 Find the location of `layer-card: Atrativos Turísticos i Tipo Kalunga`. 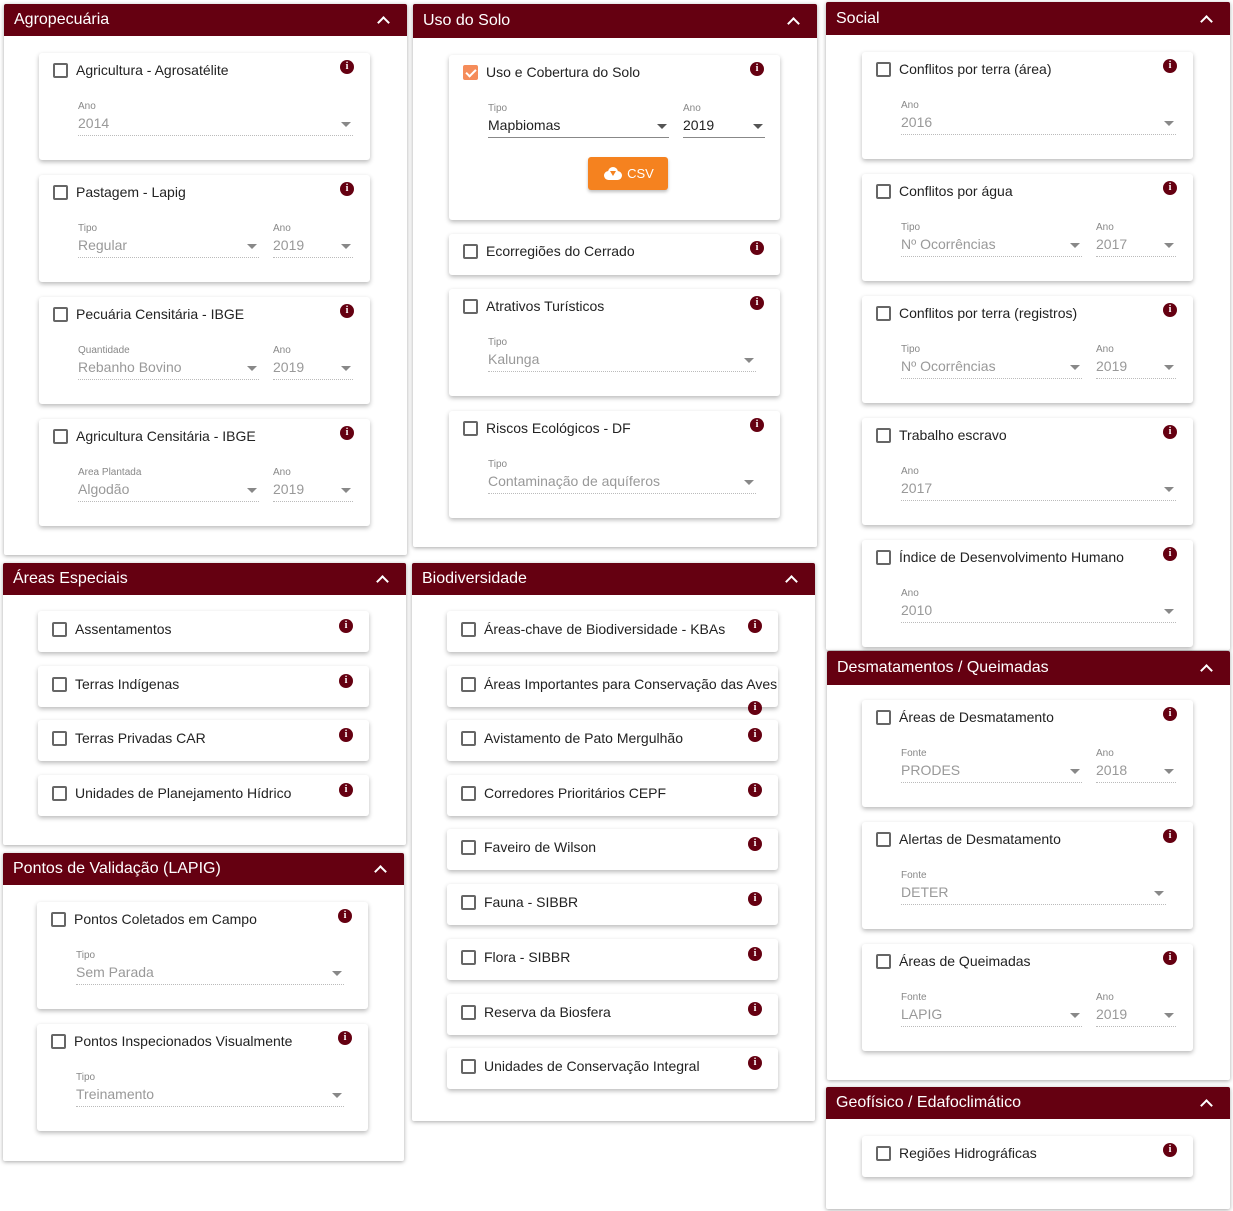

layer-card: Atrativos Turísticos i Tipo Kalunga is located at coordinates (614, 342).